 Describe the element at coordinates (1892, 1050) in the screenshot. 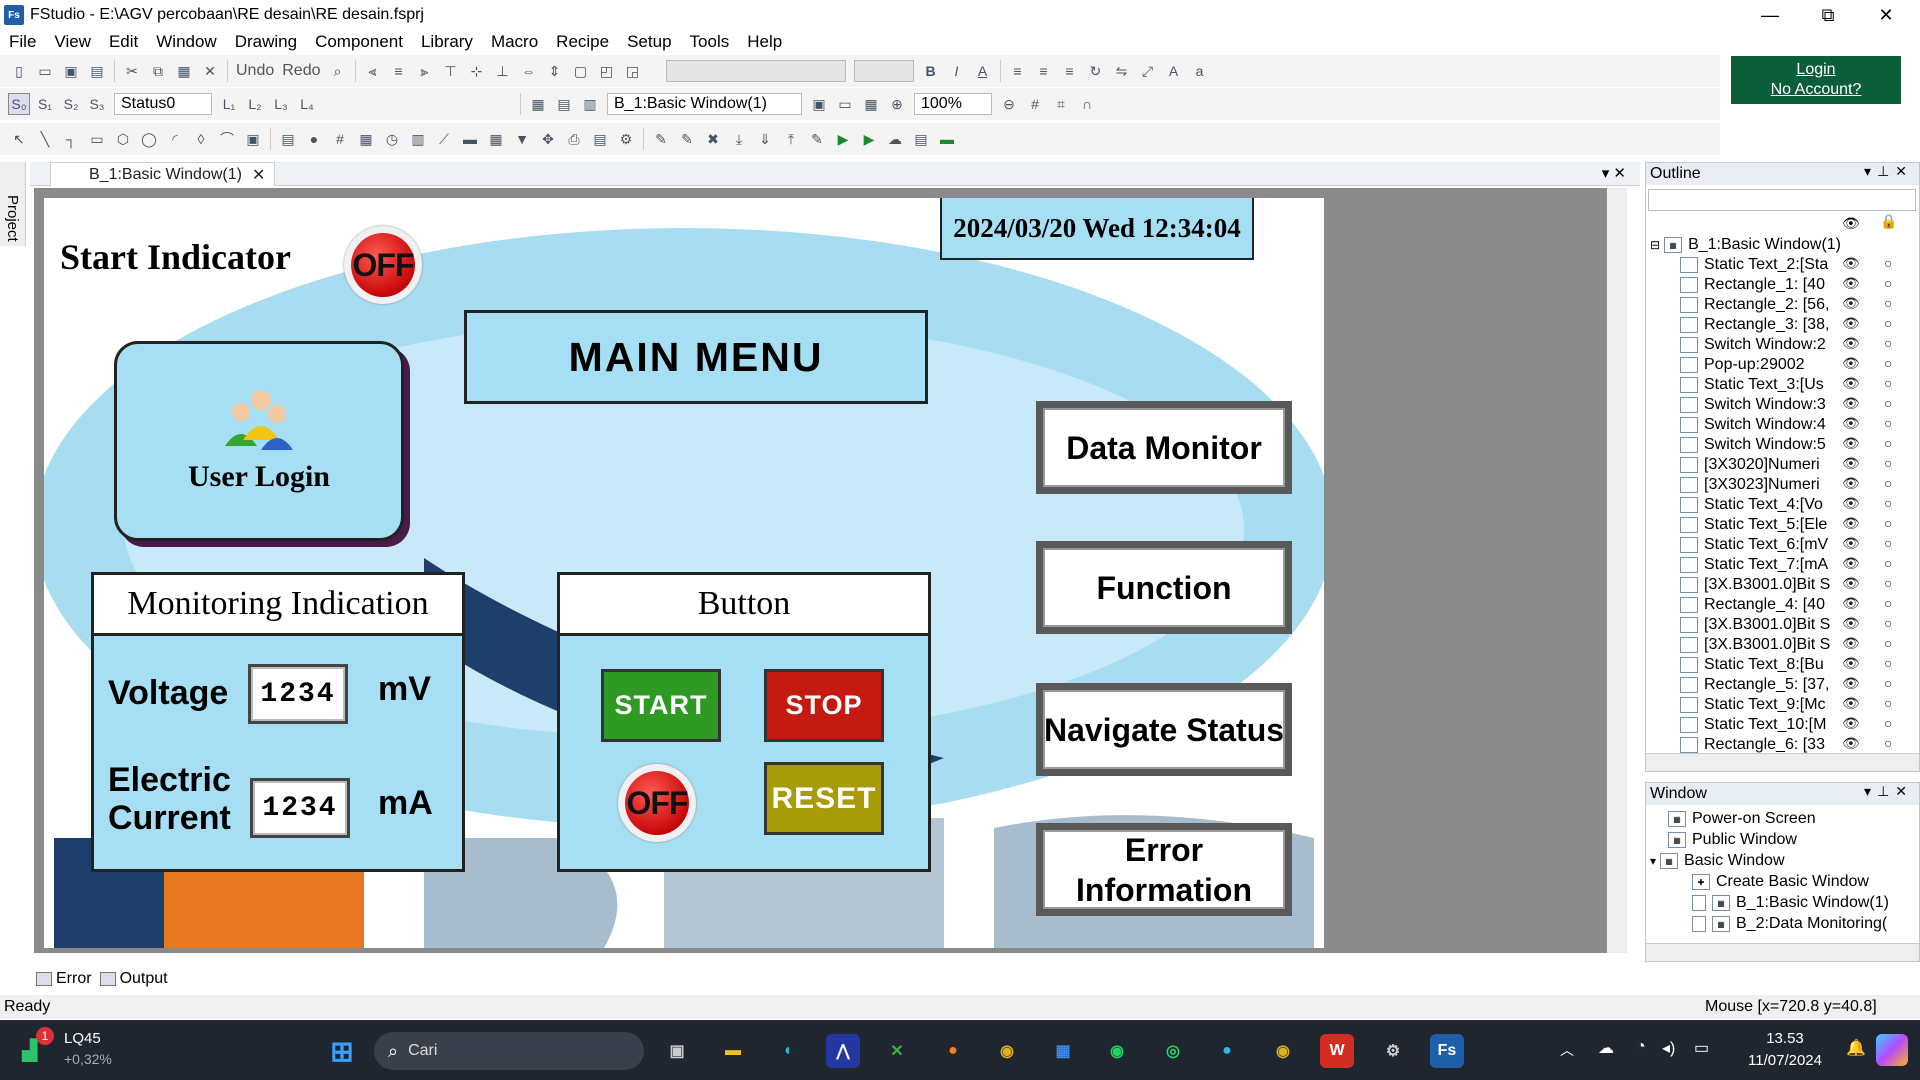

I see `copilot-icon` at that location.